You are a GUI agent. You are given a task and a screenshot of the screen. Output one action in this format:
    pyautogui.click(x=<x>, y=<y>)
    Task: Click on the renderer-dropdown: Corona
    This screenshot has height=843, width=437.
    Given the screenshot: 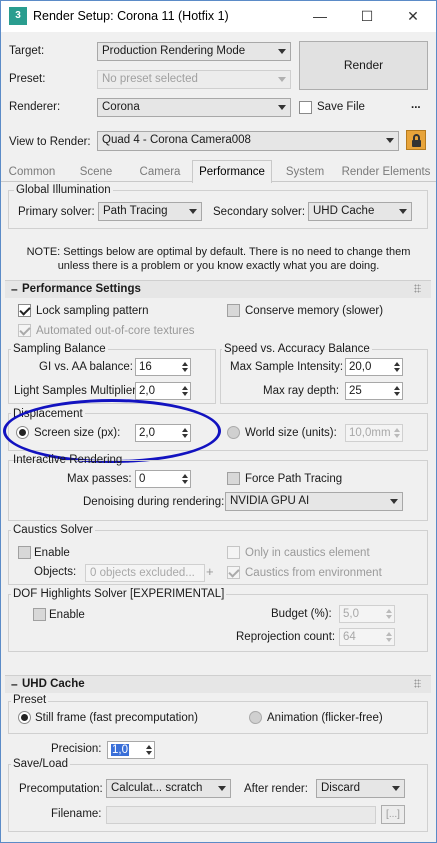 What is the action you would take?
    pyautogui.click(x=194, y=107)
    